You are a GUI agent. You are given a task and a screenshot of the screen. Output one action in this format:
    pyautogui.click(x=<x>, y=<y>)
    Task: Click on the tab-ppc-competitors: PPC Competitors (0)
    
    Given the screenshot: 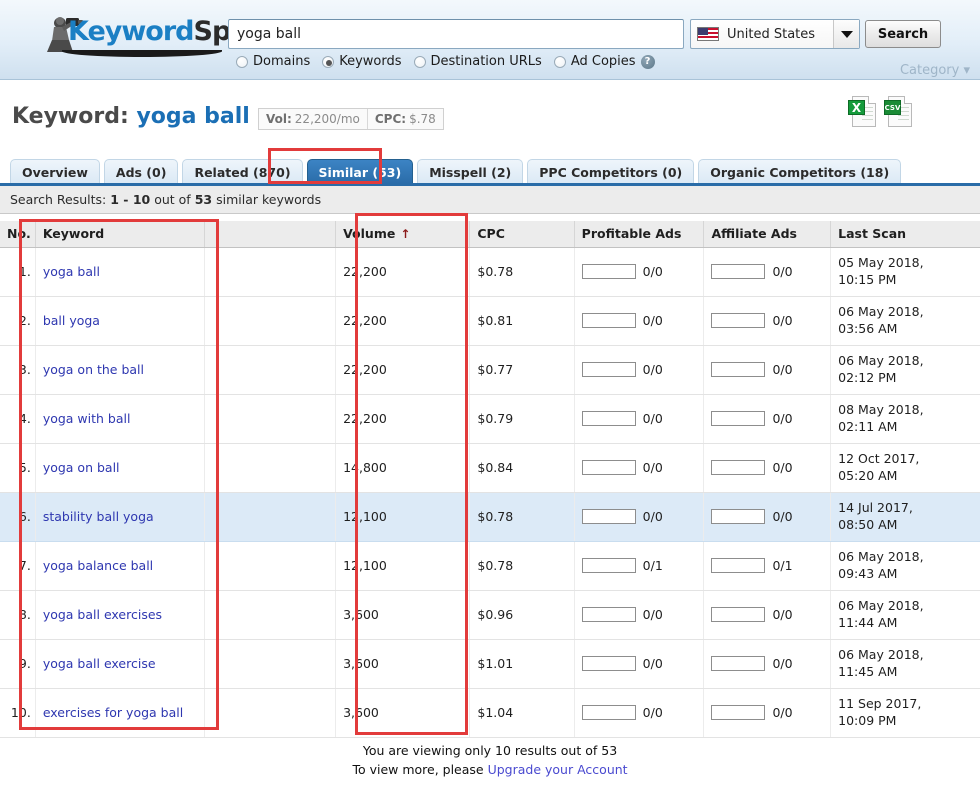 What is the action you would take?
    pyautogui.click(x=611, y=171)
    